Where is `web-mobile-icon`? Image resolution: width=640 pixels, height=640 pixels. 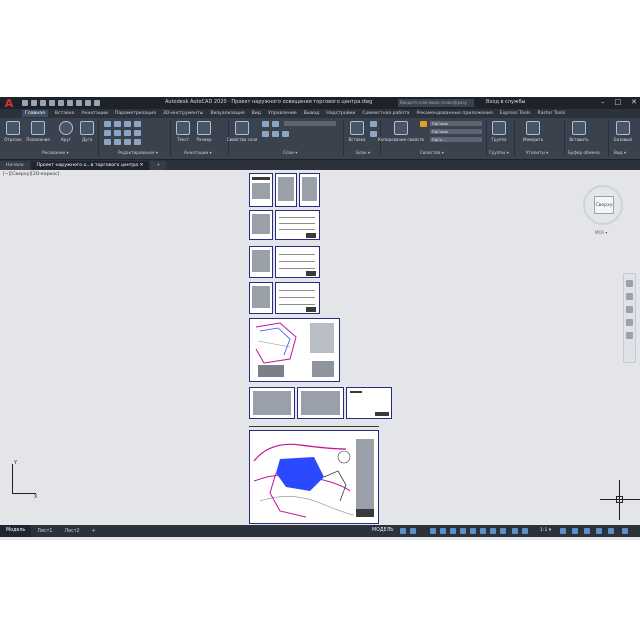
web-mobile-icon is located at coordinates (61, 103).